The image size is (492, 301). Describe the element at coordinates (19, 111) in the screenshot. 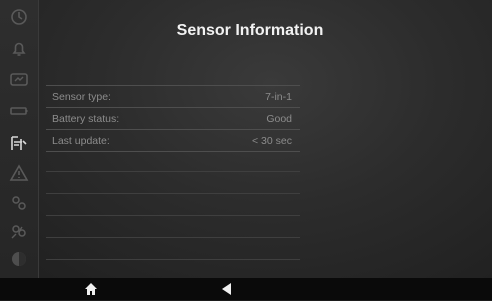

I see `battery-icon` at that location.